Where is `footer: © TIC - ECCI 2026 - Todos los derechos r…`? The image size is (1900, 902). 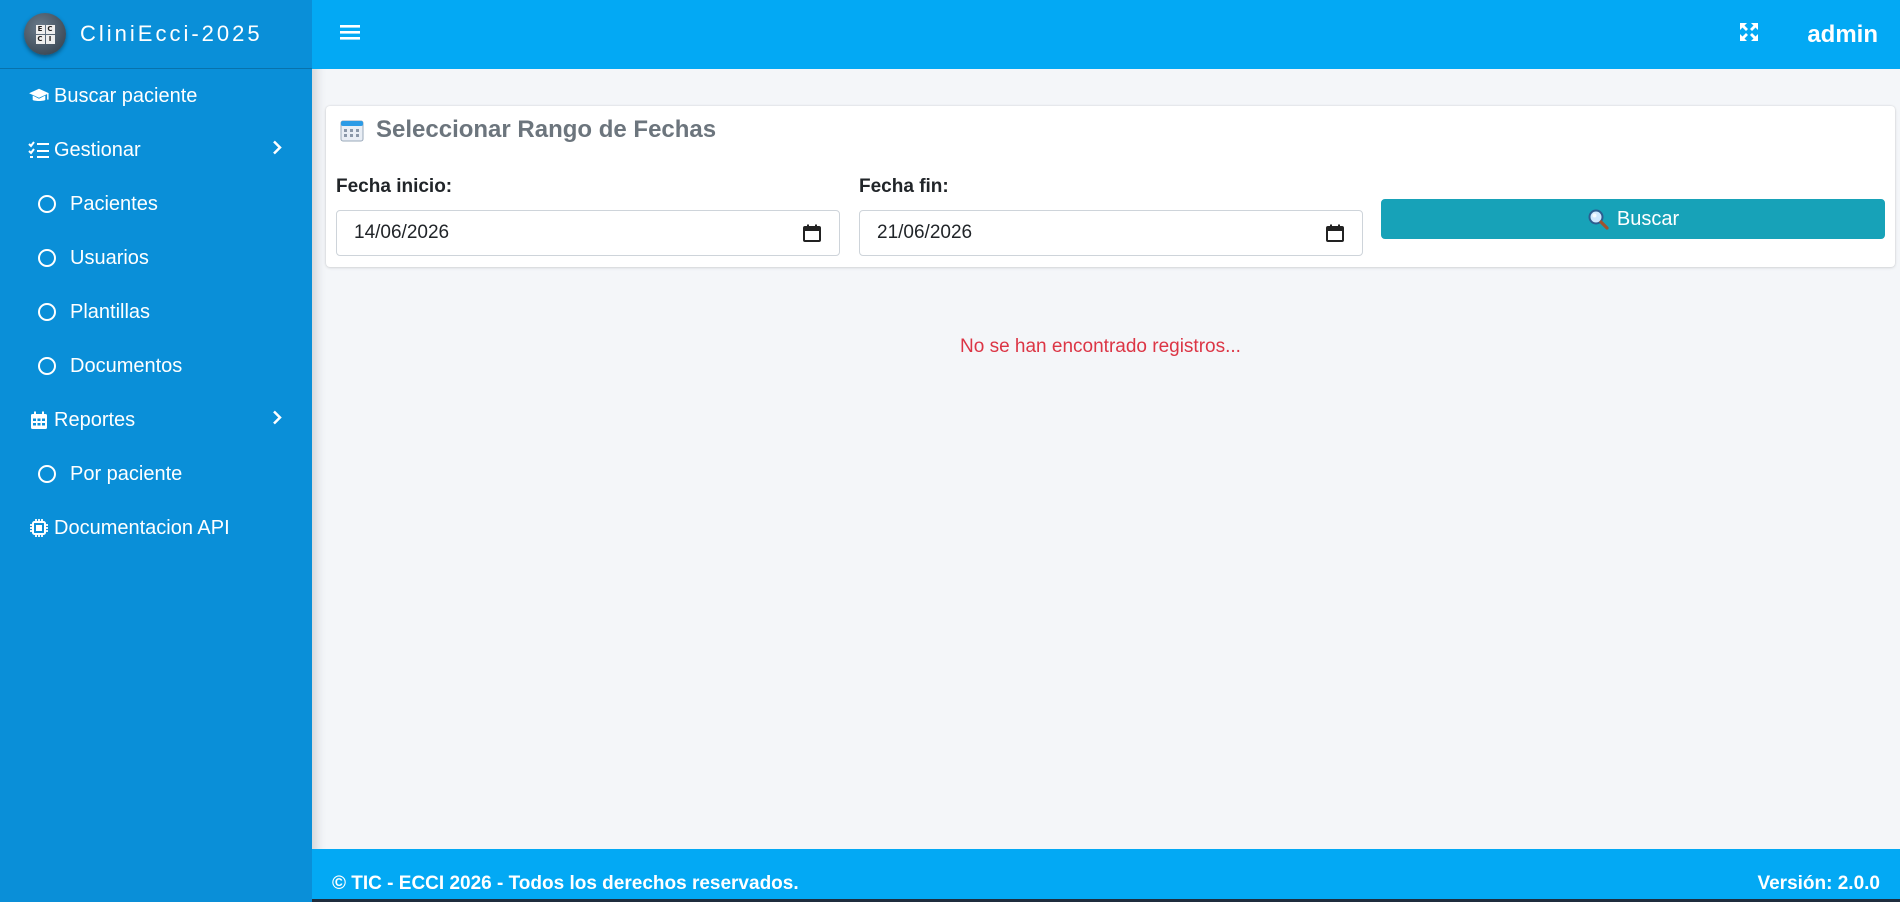
footer: © TIC - ECCI 2026 - Todos los derechos r… is located at coordinates (1106, 875).